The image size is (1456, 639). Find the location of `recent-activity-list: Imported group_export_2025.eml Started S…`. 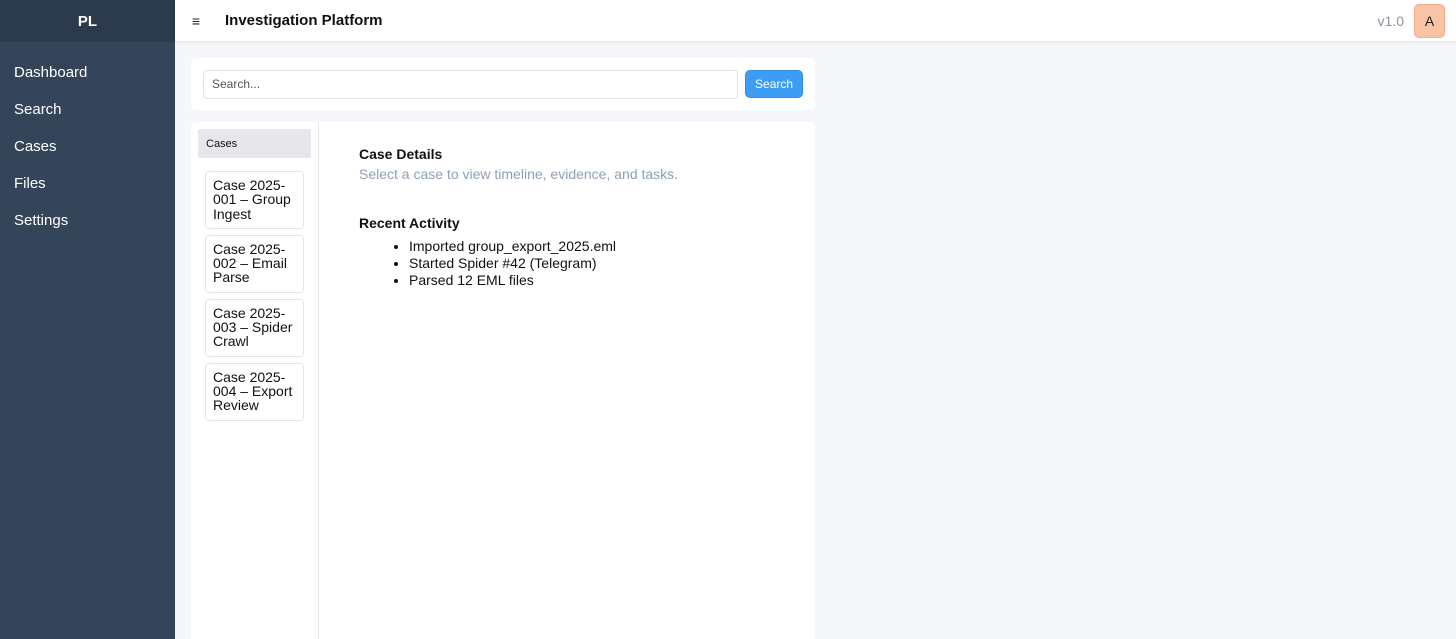

recent-activity-list: Imported group_export_2025.eml Started S… is located at coordinates (567, 263).